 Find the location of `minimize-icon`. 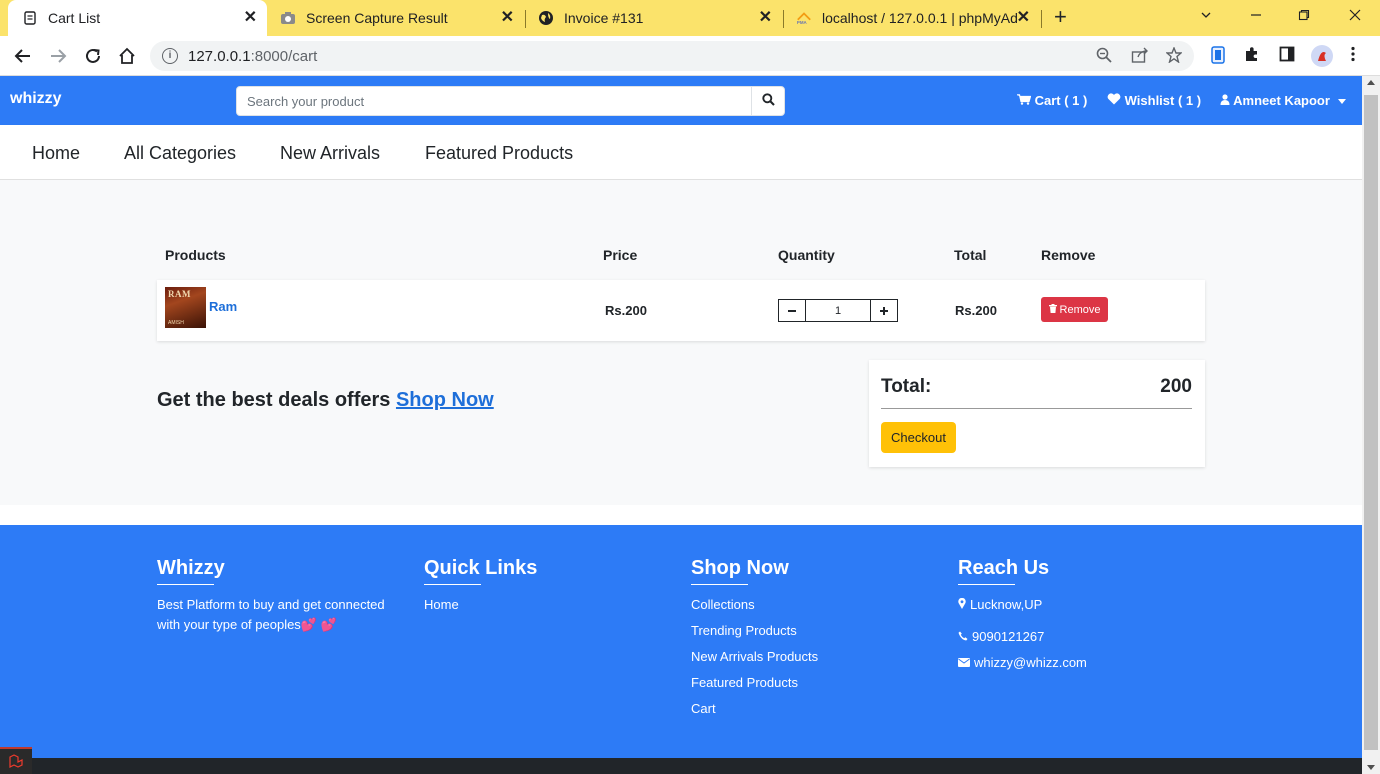

minimize-icon is located at coordinates (1256, 16).